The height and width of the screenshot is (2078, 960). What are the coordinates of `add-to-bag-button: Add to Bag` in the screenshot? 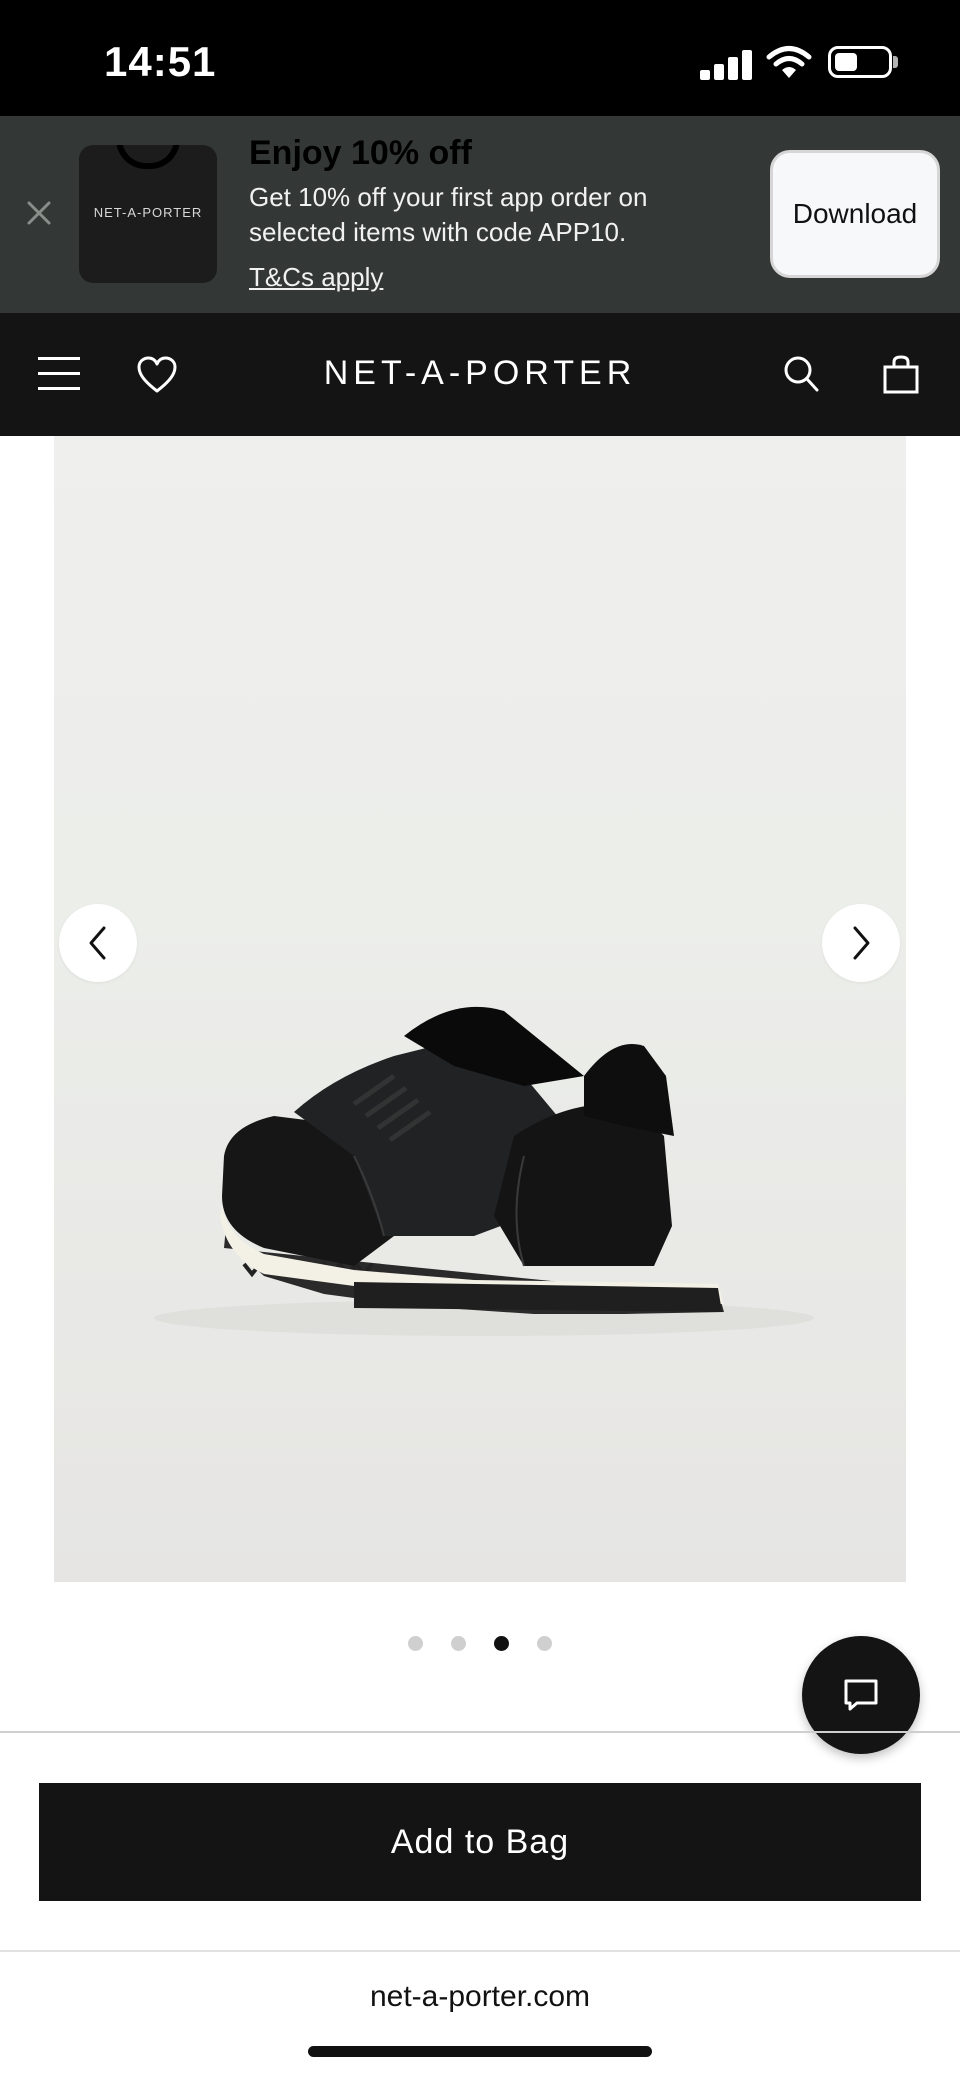 It's located at (480, 1842).